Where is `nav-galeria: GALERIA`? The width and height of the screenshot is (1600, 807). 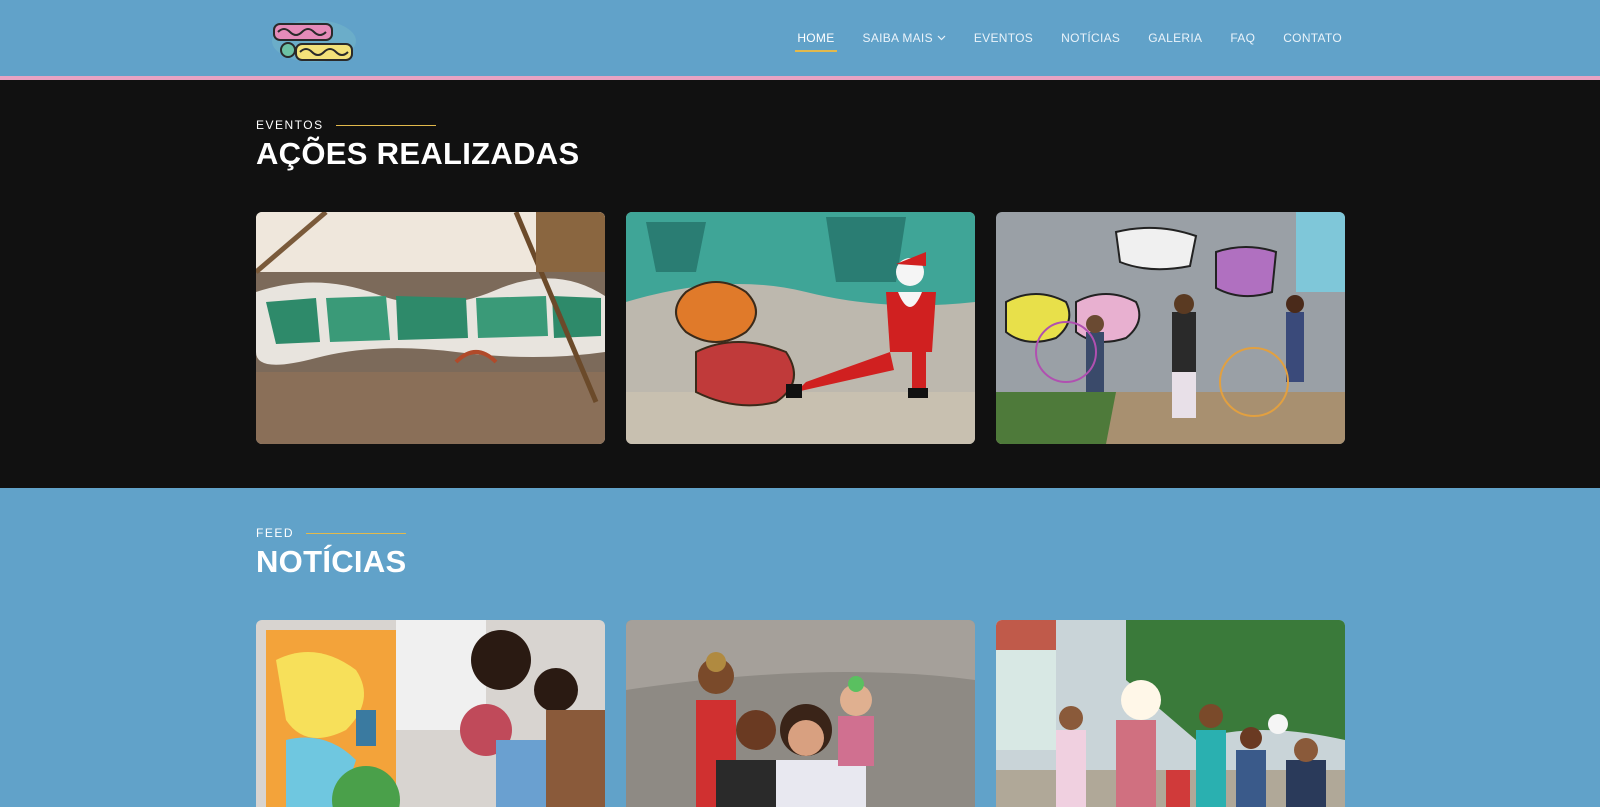
nav-galeria: GALERIA is located at coordinates (1175, 38).